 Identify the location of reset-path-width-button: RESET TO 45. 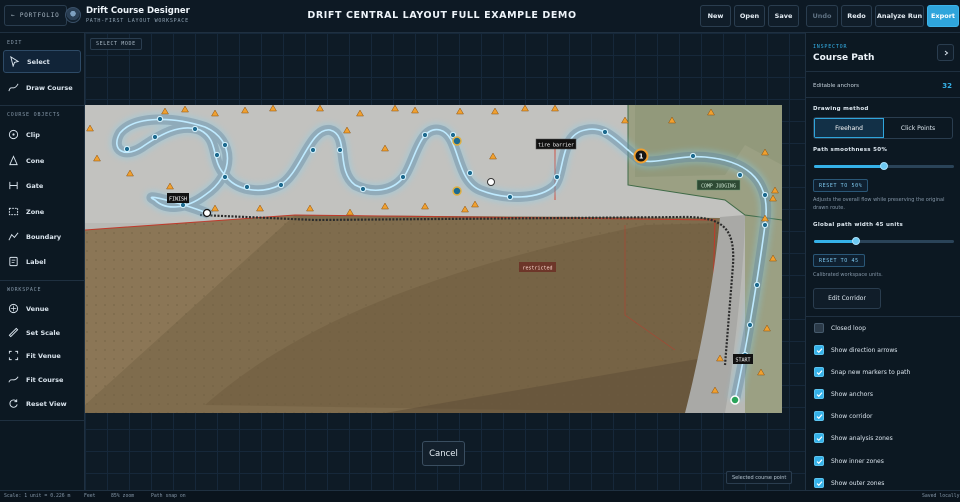
(839, 260).